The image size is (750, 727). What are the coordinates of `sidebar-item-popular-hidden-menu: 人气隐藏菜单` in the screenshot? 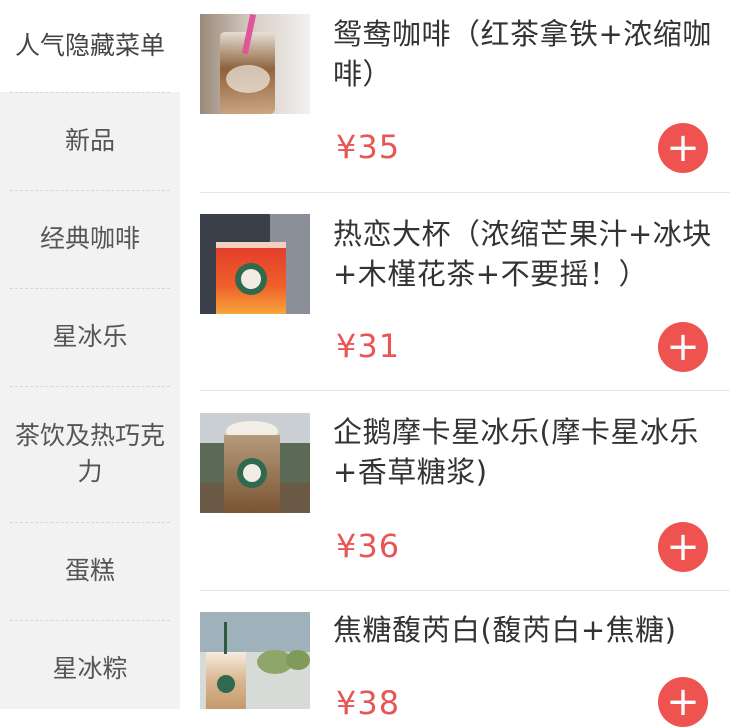 It's located at (90, 46).